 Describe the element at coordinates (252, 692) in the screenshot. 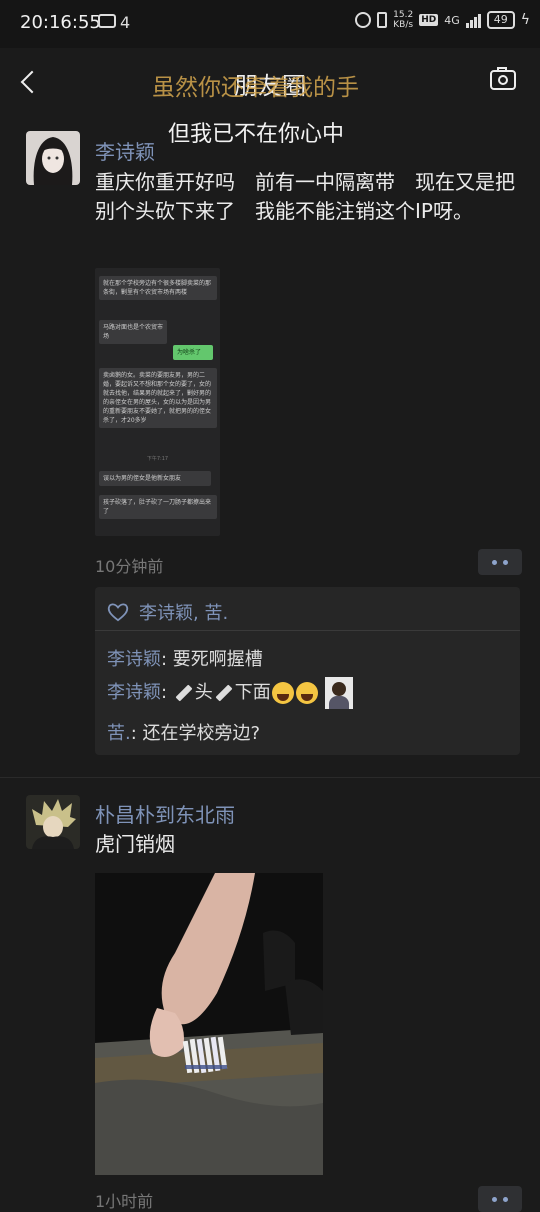

I see `comment-text-part: 下面` at that location.